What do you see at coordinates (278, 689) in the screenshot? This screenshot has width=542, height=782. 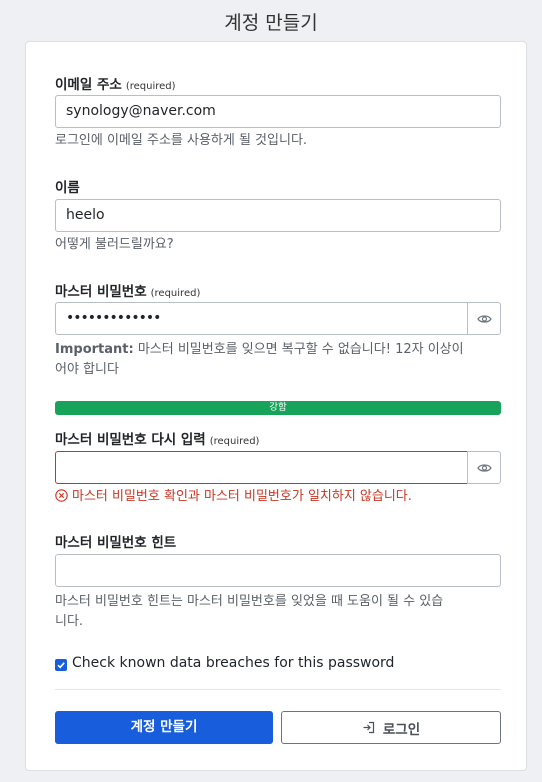 I see `divider` at bounding box center [278, 689].